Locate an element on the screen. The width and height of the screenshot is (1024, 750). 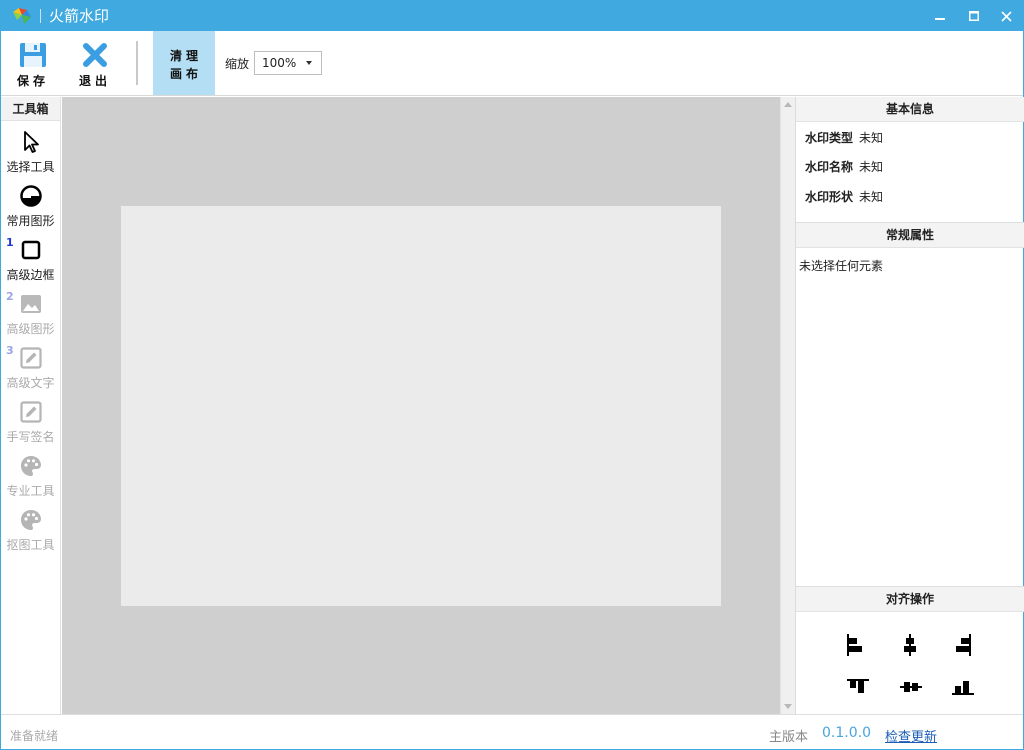
tool-advanced-image: 2 高级图形 is located at coordinates (30, 313).